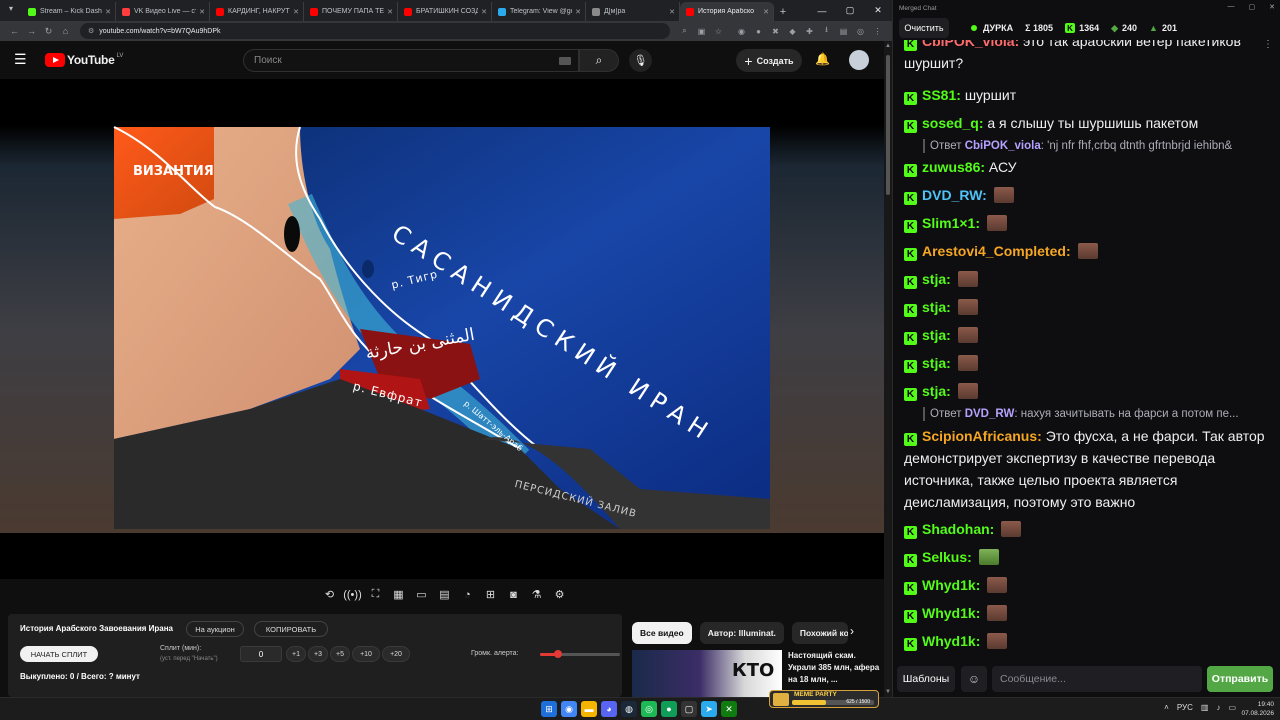  I want to click on bookmark-star-icon: ☆, so click(718, 31).